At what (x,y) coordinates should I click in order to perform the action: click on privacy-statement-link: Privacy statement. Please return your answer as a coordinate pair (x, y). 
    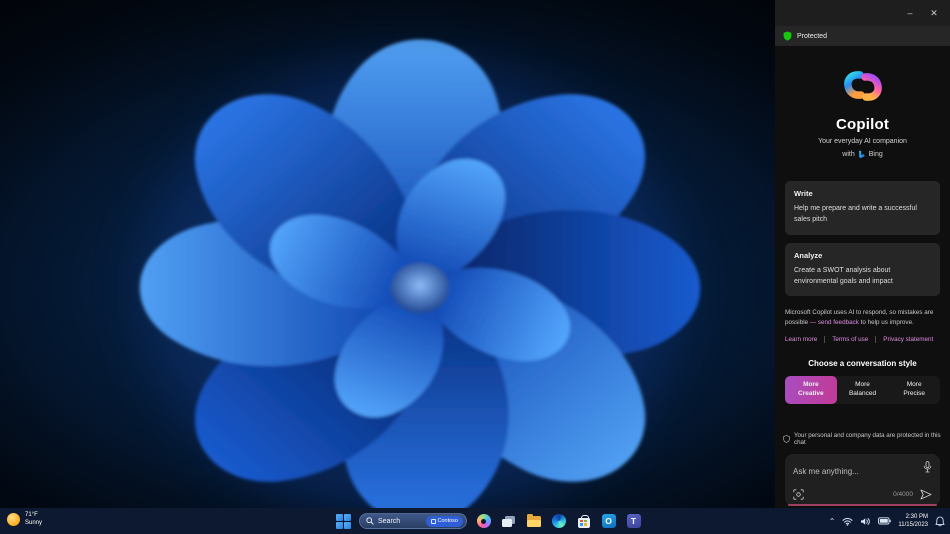
    Looking at the image, I should click on (908, 339).